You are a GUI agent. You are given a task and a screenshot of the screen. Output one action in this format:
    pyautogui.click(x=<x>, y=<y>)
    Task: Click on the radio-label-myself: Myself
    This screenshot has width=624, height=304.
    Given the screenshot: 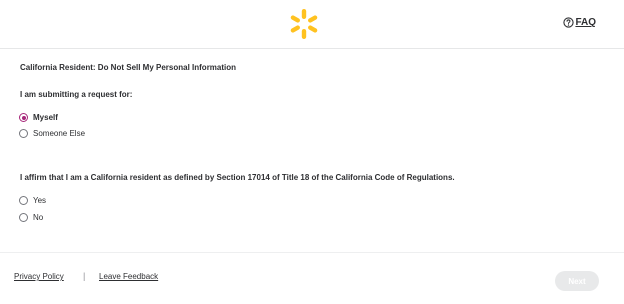 What is the action you would take?
    pyautogui.click(x=45, y=117)
    